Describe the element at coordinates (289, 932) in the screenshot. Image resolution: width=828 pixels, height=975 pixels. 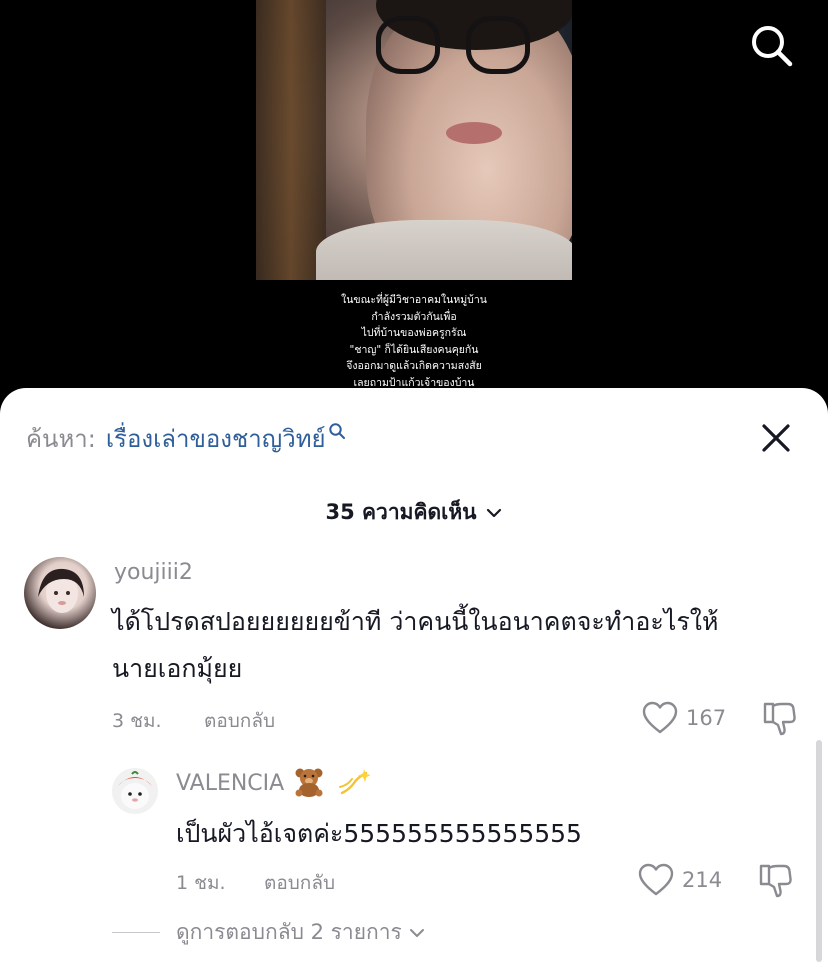
I see `view-replies-label: ดูการตอบกลับ 2 รายการ` at that location.